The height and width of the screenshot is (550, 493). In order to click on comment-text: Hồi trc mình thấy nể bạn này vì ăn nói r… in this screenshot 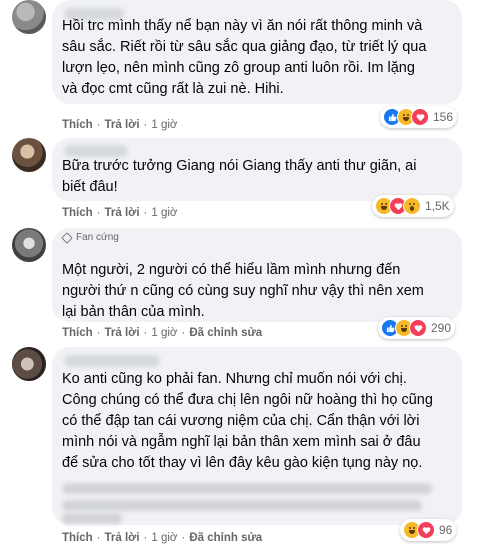, I will do `click(244, 57)`.